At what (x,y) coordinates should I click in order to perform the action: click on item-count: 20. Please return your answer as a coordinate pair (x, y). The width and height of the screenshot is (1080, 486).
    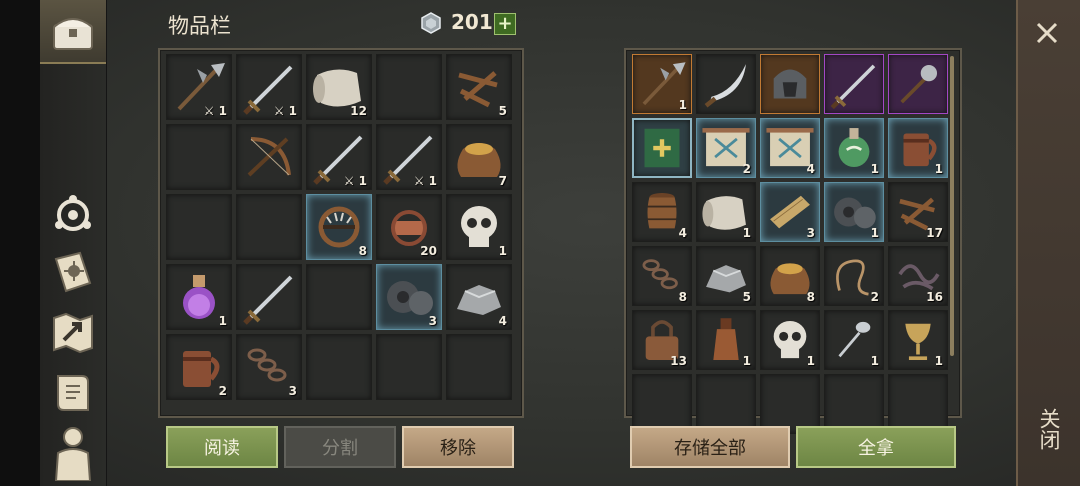
    Looking at the image, I should click on (428, 251).